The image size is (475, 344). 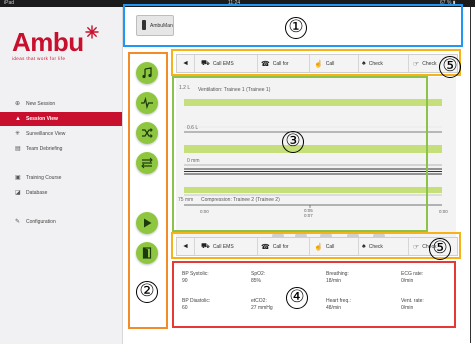 What do you see at coordinates (440, 249) in the screenshot?
I see `callout-number-5-bottom: ⑤` at bounding box center [440, 249].